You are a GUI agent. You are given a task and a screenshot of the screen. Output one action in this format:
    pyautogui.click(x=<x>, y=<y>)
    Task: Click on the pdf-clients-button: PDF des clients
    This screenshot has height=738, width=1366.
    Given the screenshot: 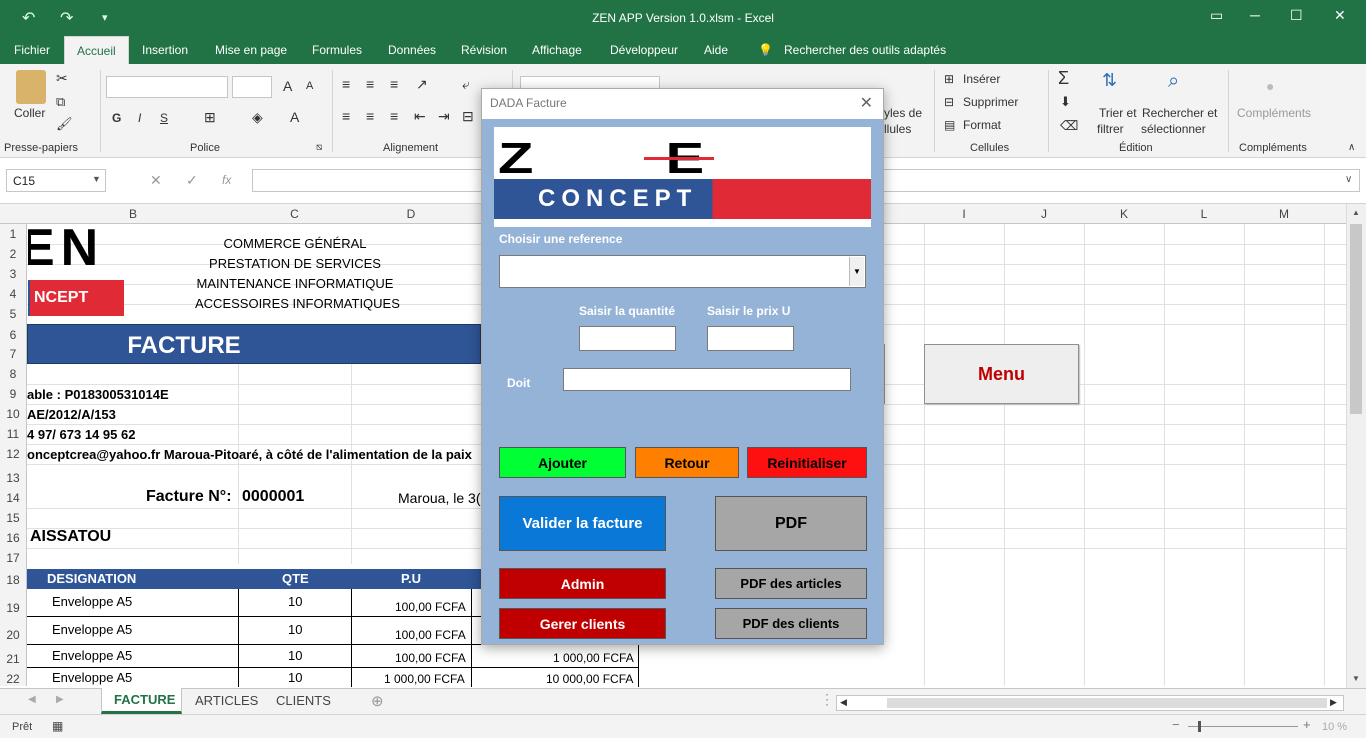 What is the action you would take?
    pyautogui.click(x=791, y=623)
    